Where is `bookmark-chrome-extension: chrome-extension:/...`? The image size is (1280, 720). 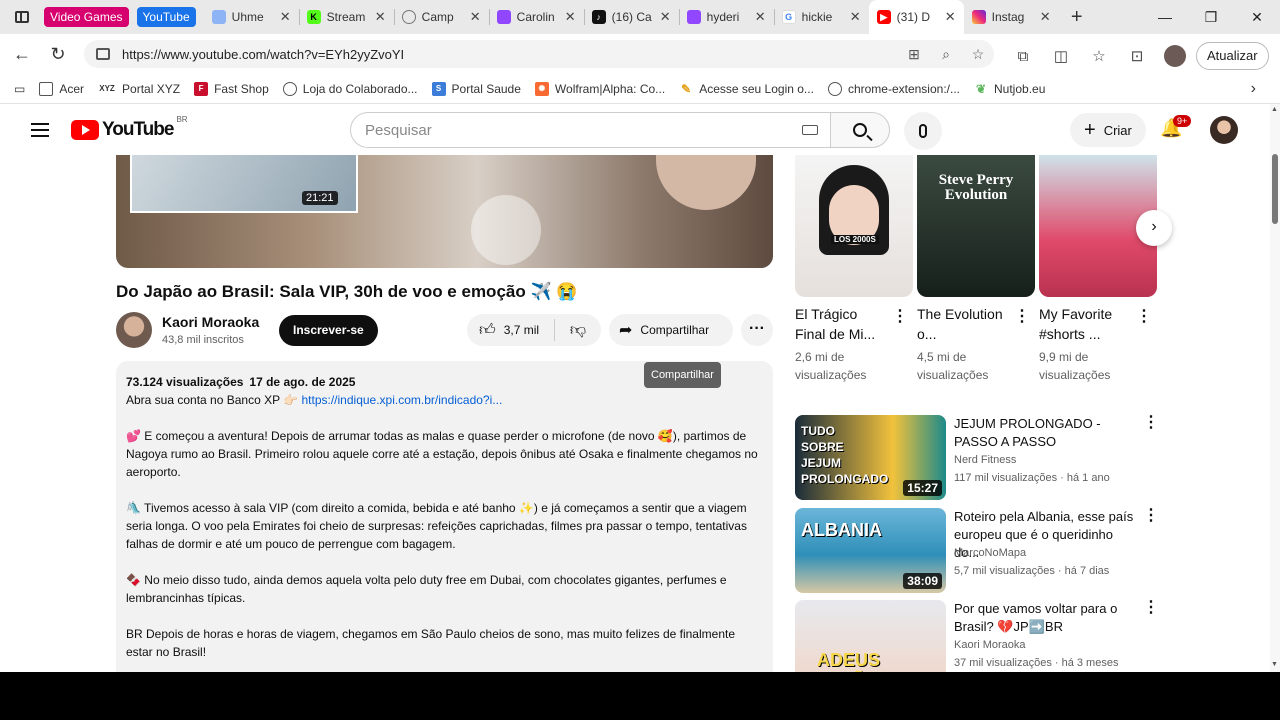 bookmark-chrome-extension: chrome-extension:/... is located at coordinates (893, 88).